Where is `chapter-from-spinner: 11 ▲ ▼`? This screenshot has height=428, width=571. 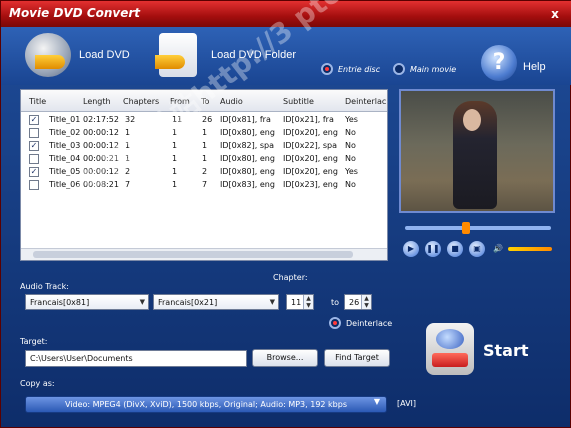
chapter-from-spinner: 11 ▲ ▼ is located at coordinates (300, 302).